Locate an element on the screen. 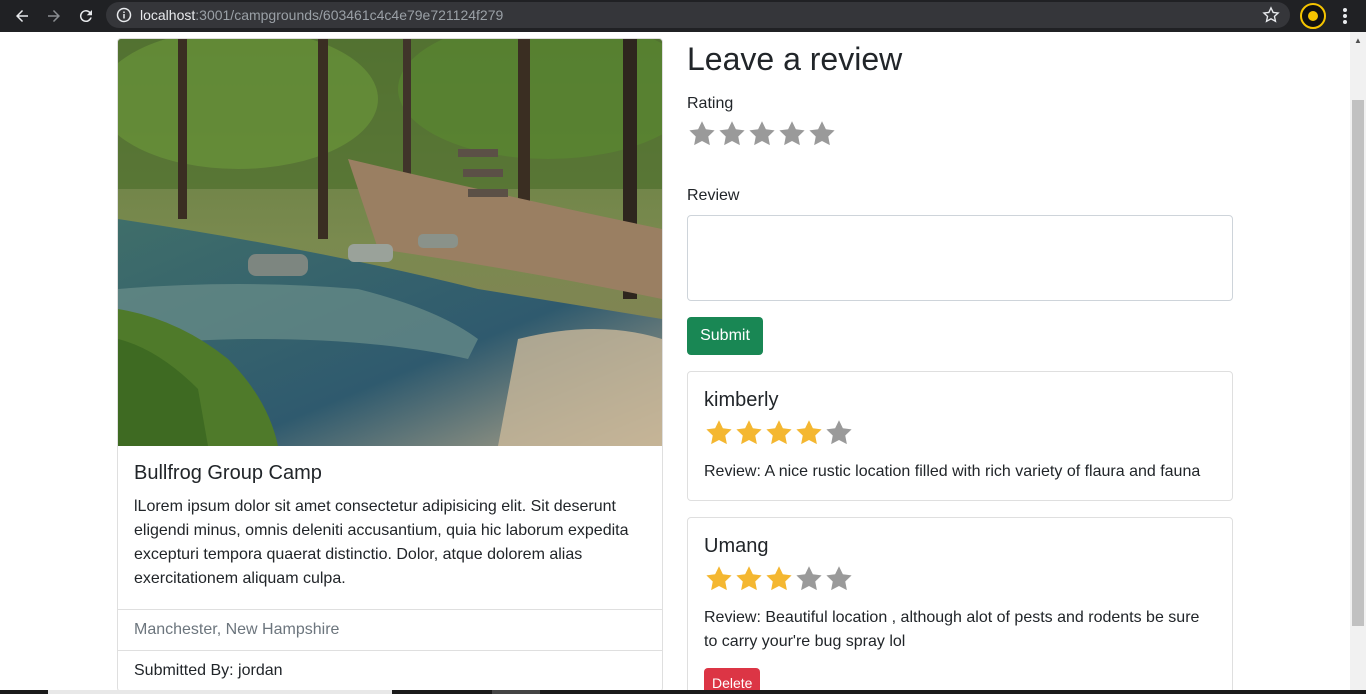 This screenshot has width=1366, height=694. back-button is located at coordinates (22, 16).